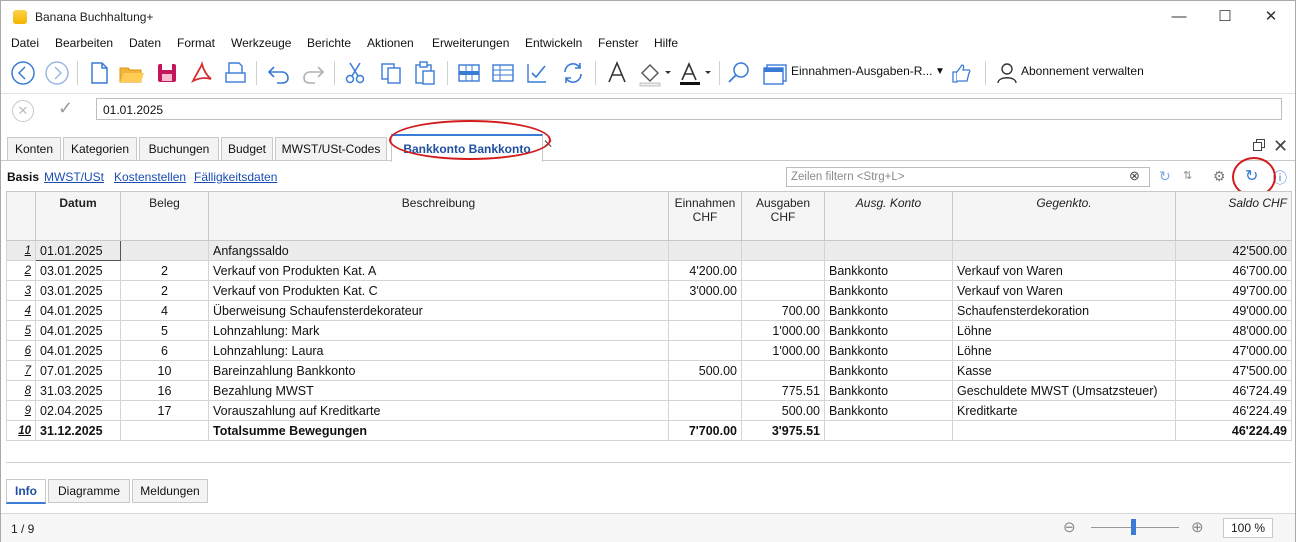  I want to click on splitter, so click(648, 465).